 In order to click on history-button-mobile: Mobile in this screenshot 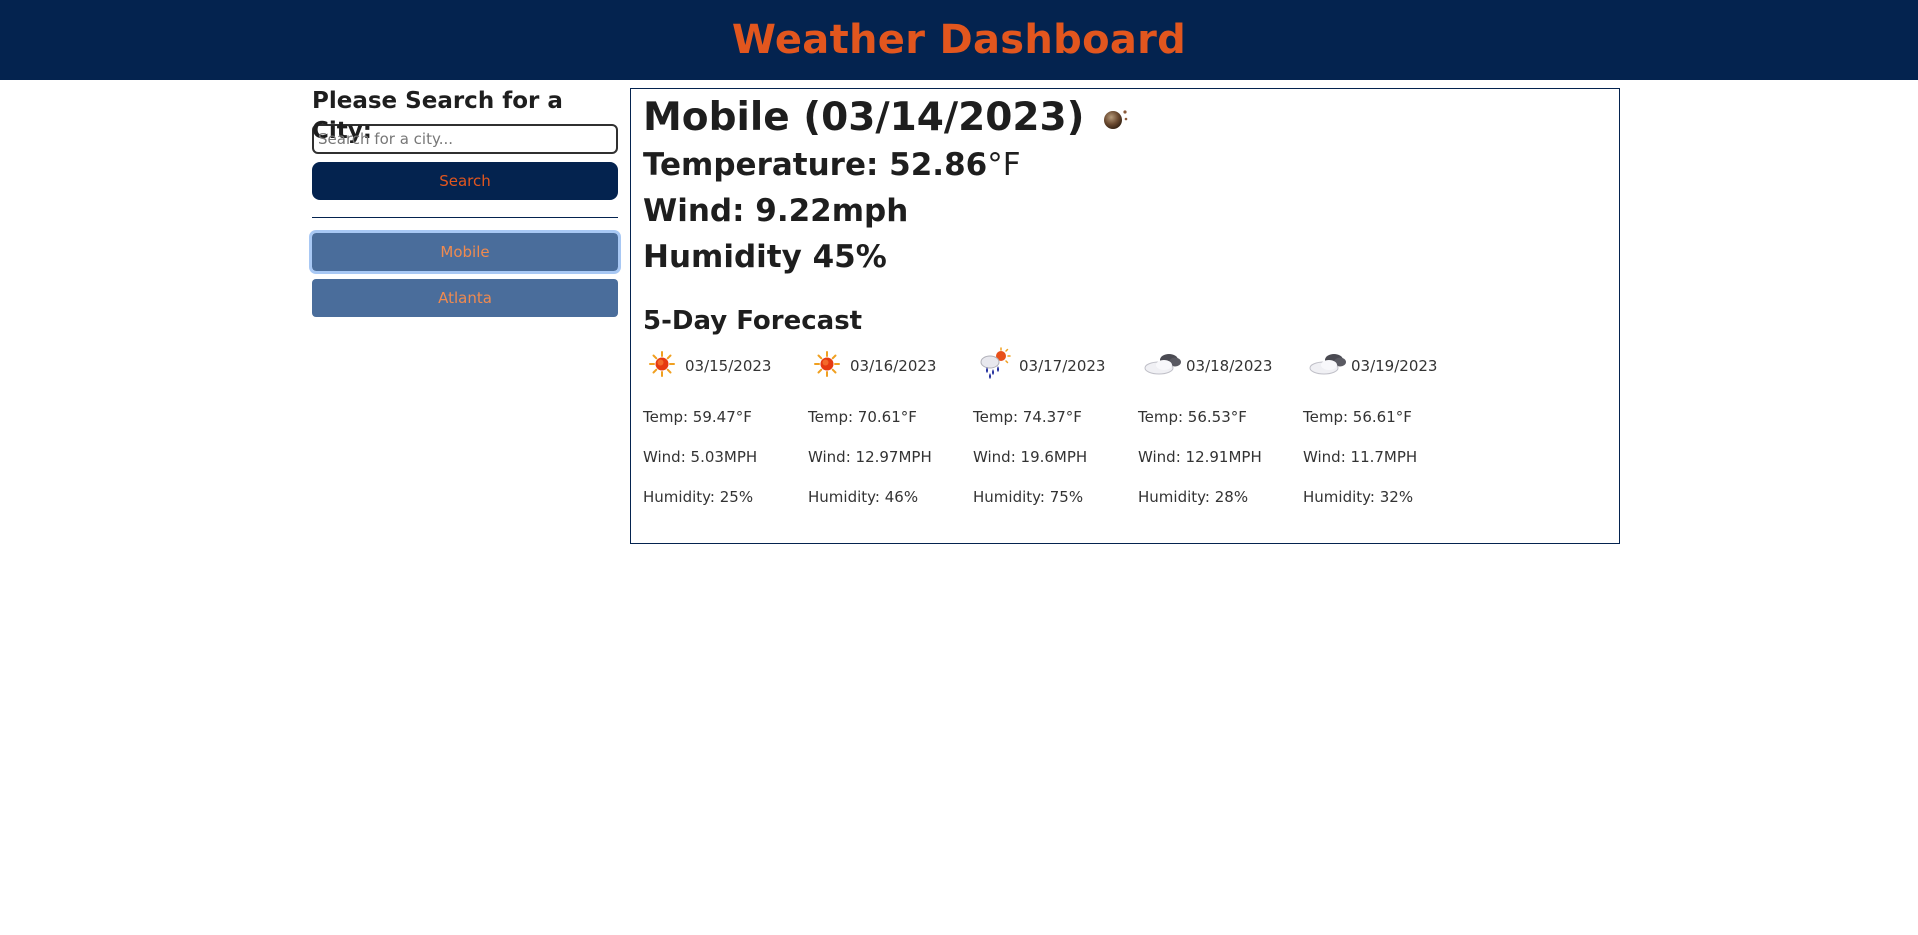, I will do `click(465, 252)`.